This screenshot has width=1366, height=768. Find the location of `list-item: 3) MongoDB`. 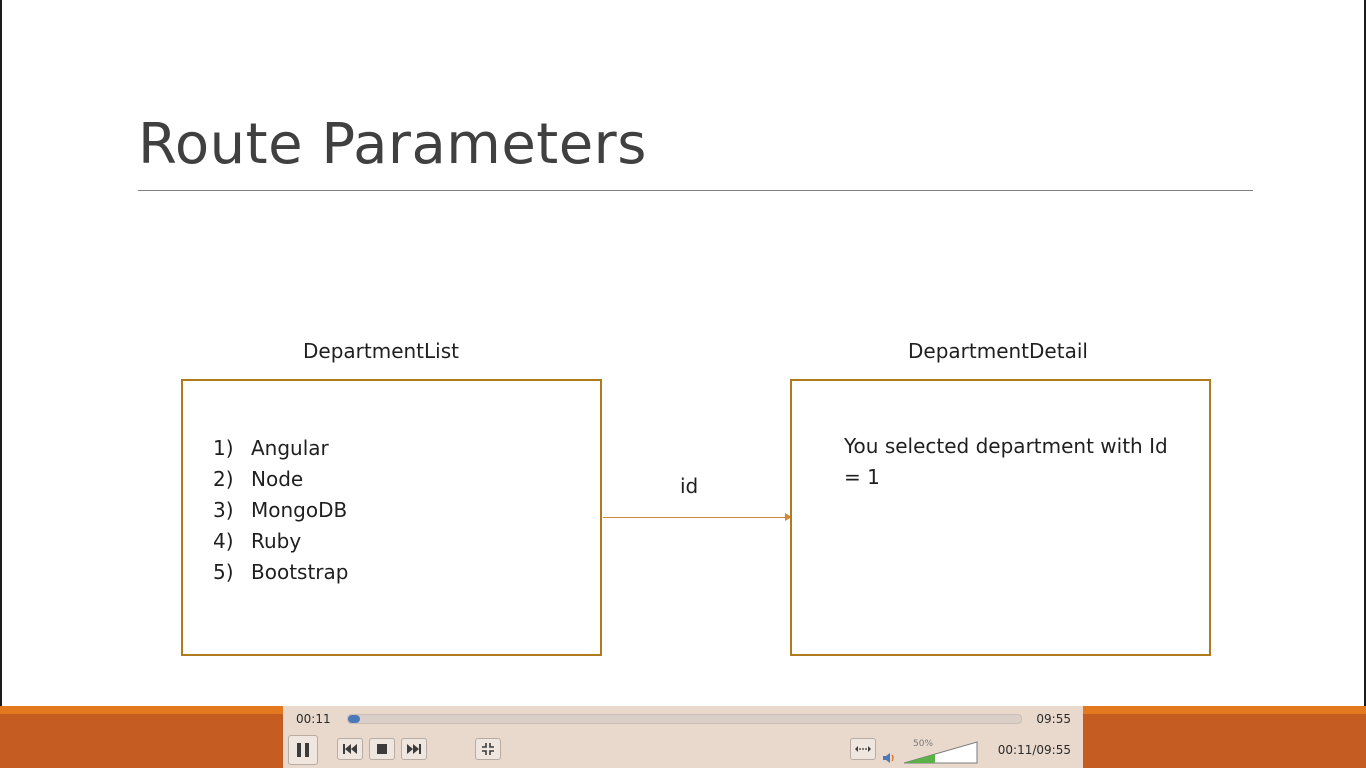

list-item: 3) MongoDB is located at coordinates (280, 510).